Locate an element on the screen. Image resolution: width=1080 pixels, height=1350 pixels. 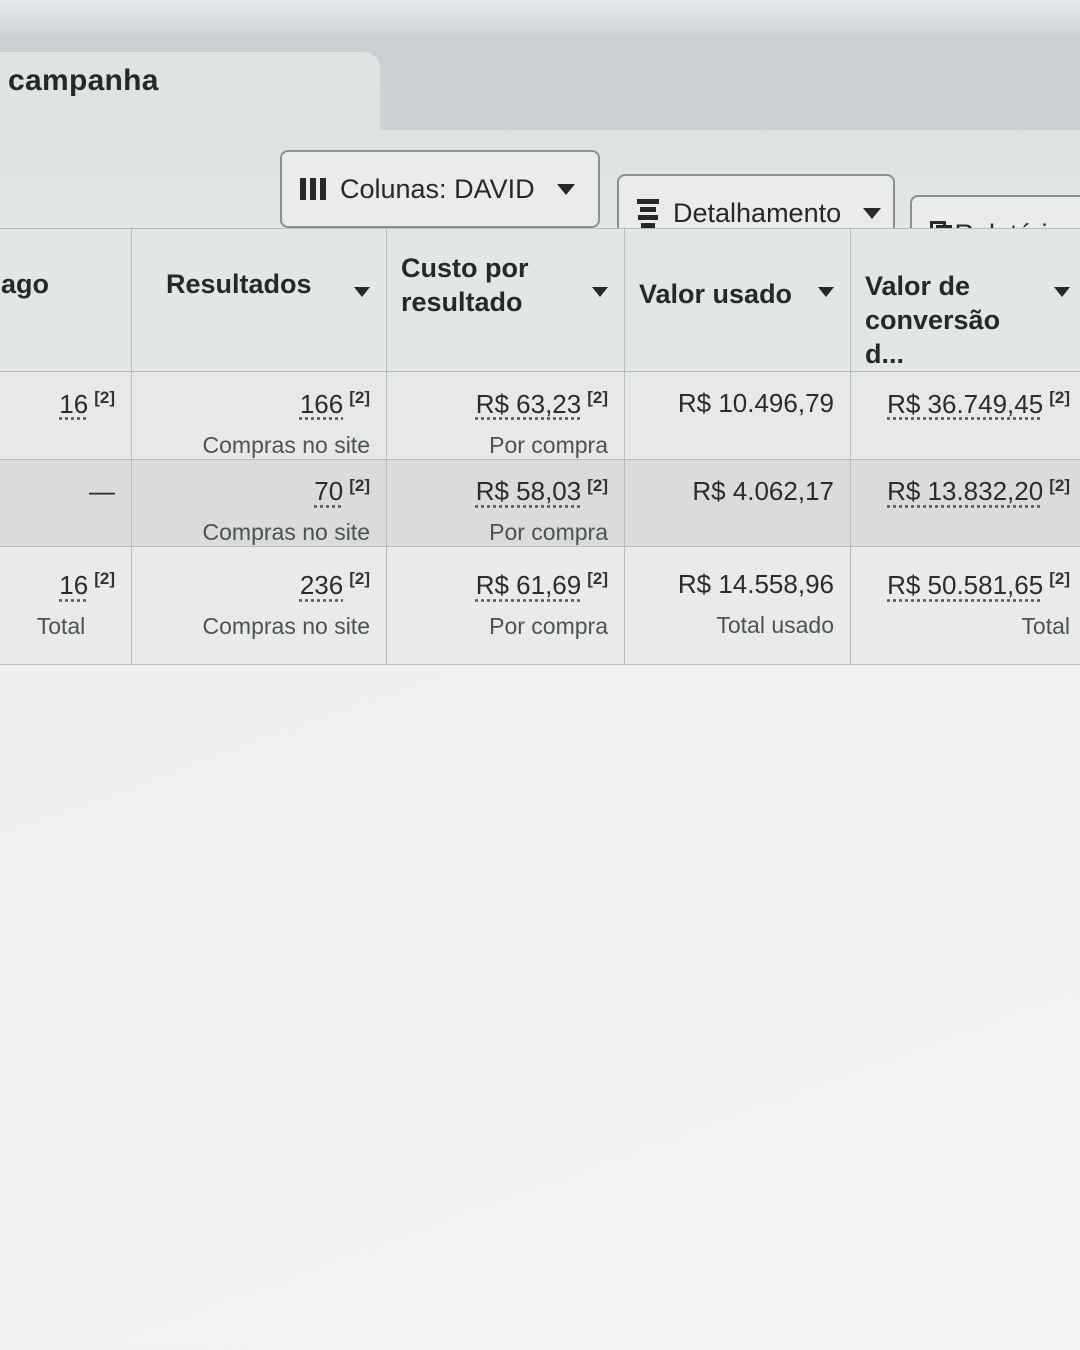
cell-results: 70 [2] Compras no site is located at coordinates (259, 503).